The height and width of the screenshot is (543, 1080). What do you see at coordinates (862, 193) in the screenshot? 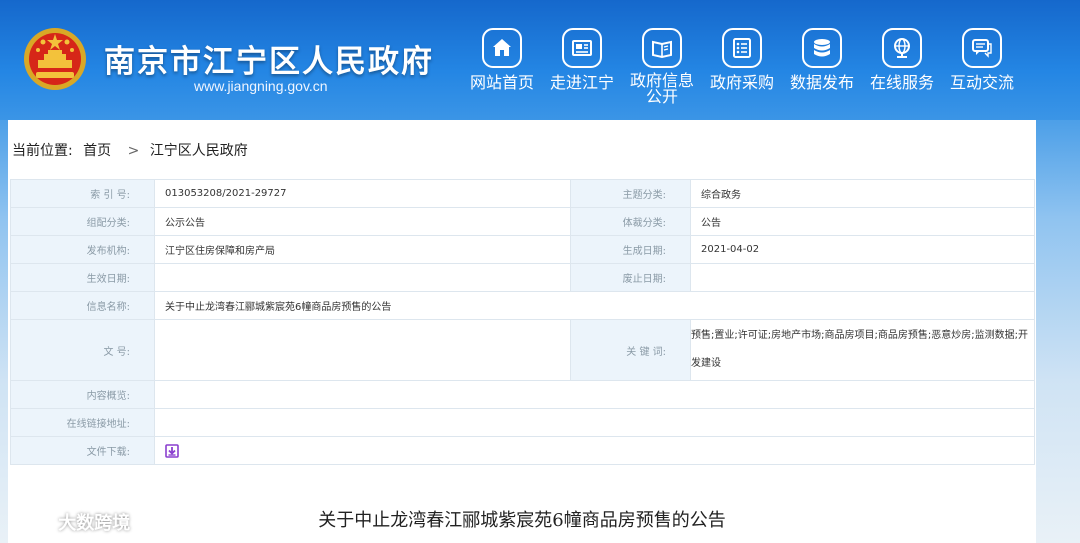
I see `topic-value: 综合政务` at bounding box center [862, 193].